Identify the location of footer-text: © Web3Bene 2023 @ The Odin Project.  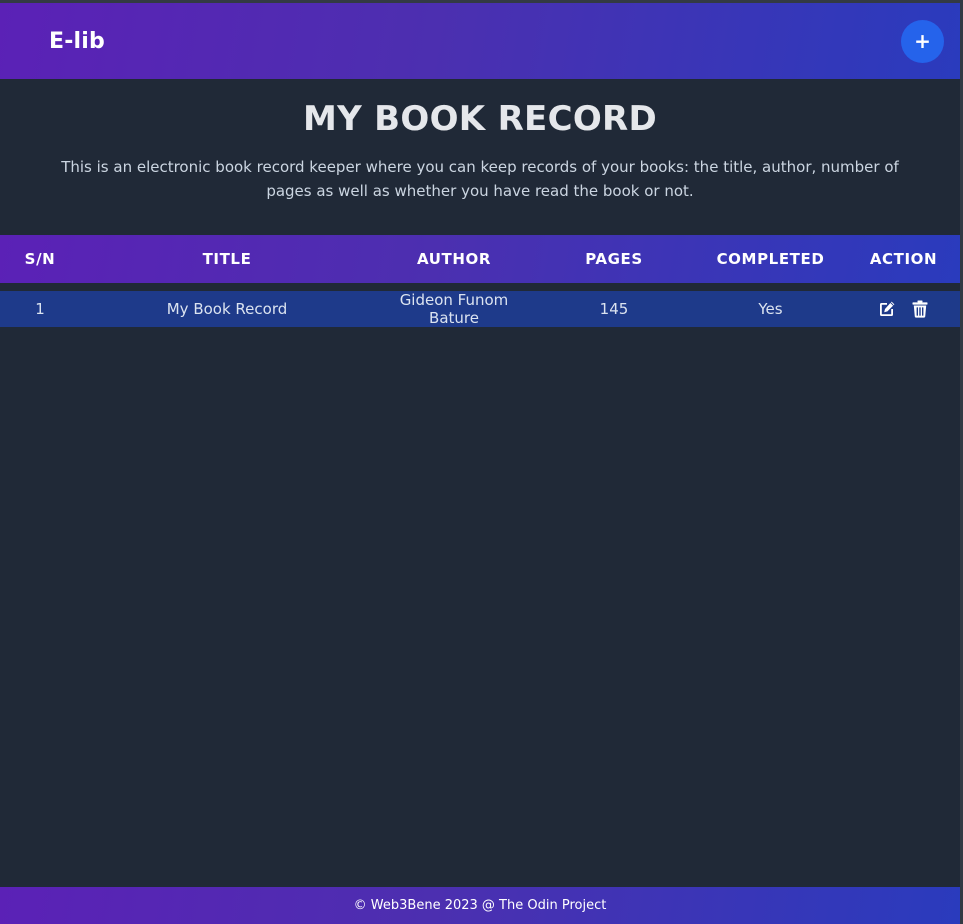
(480, 905).